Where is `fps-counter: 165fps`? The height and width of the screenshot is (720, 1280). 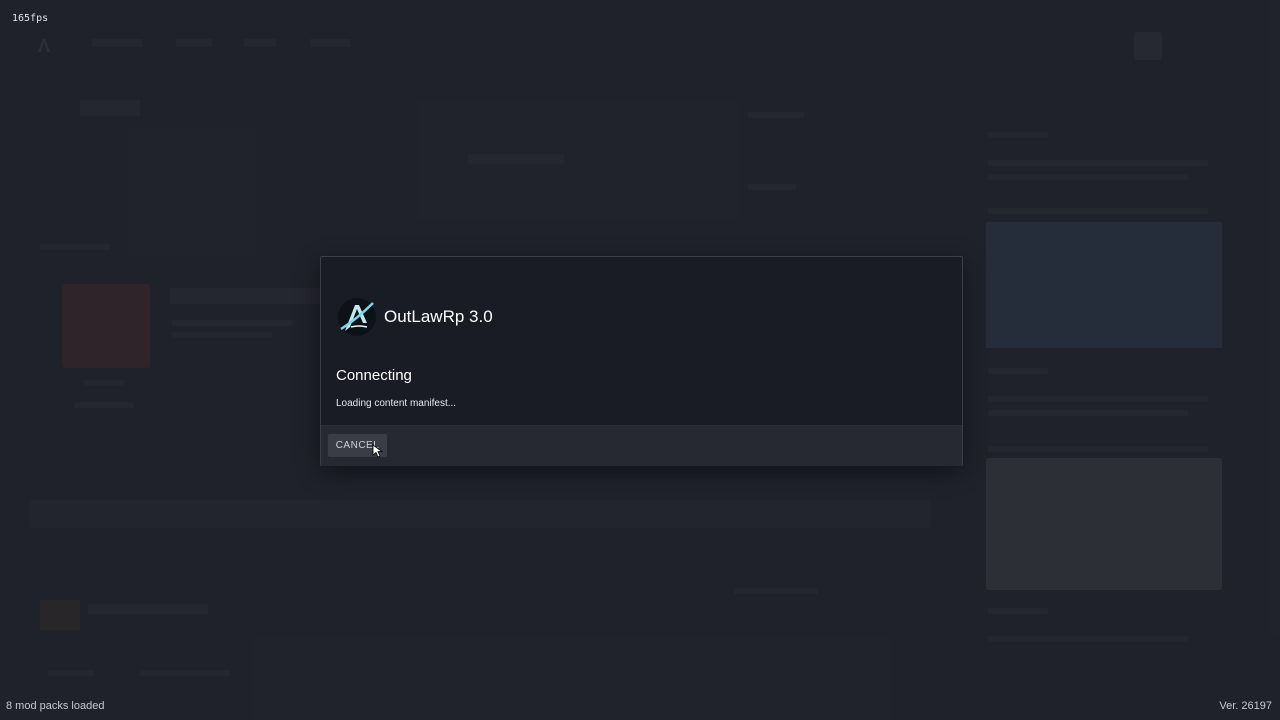 fps-counter: 165fps is located at coordinates (30, 18).